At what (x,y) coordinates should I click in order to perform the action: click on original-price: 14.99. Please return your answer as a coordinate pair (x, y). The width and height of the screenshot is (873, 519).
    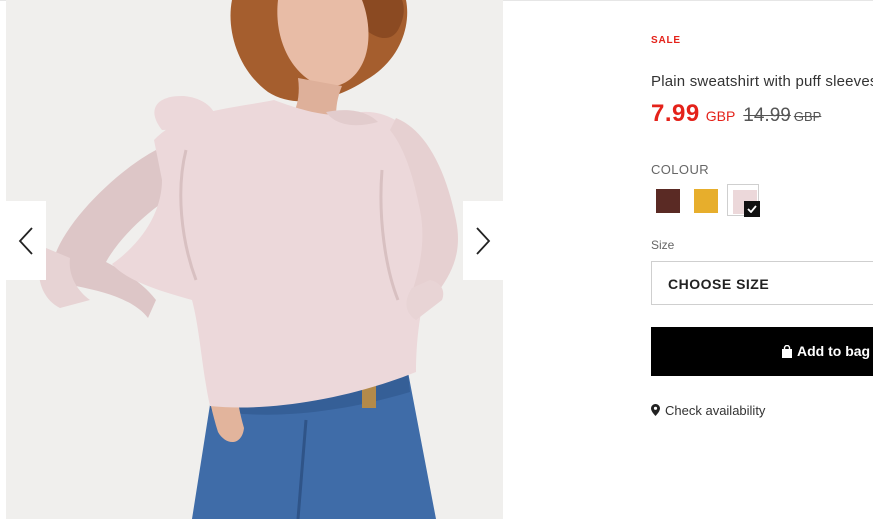
    Looking at the image, I should click on (767, 115).